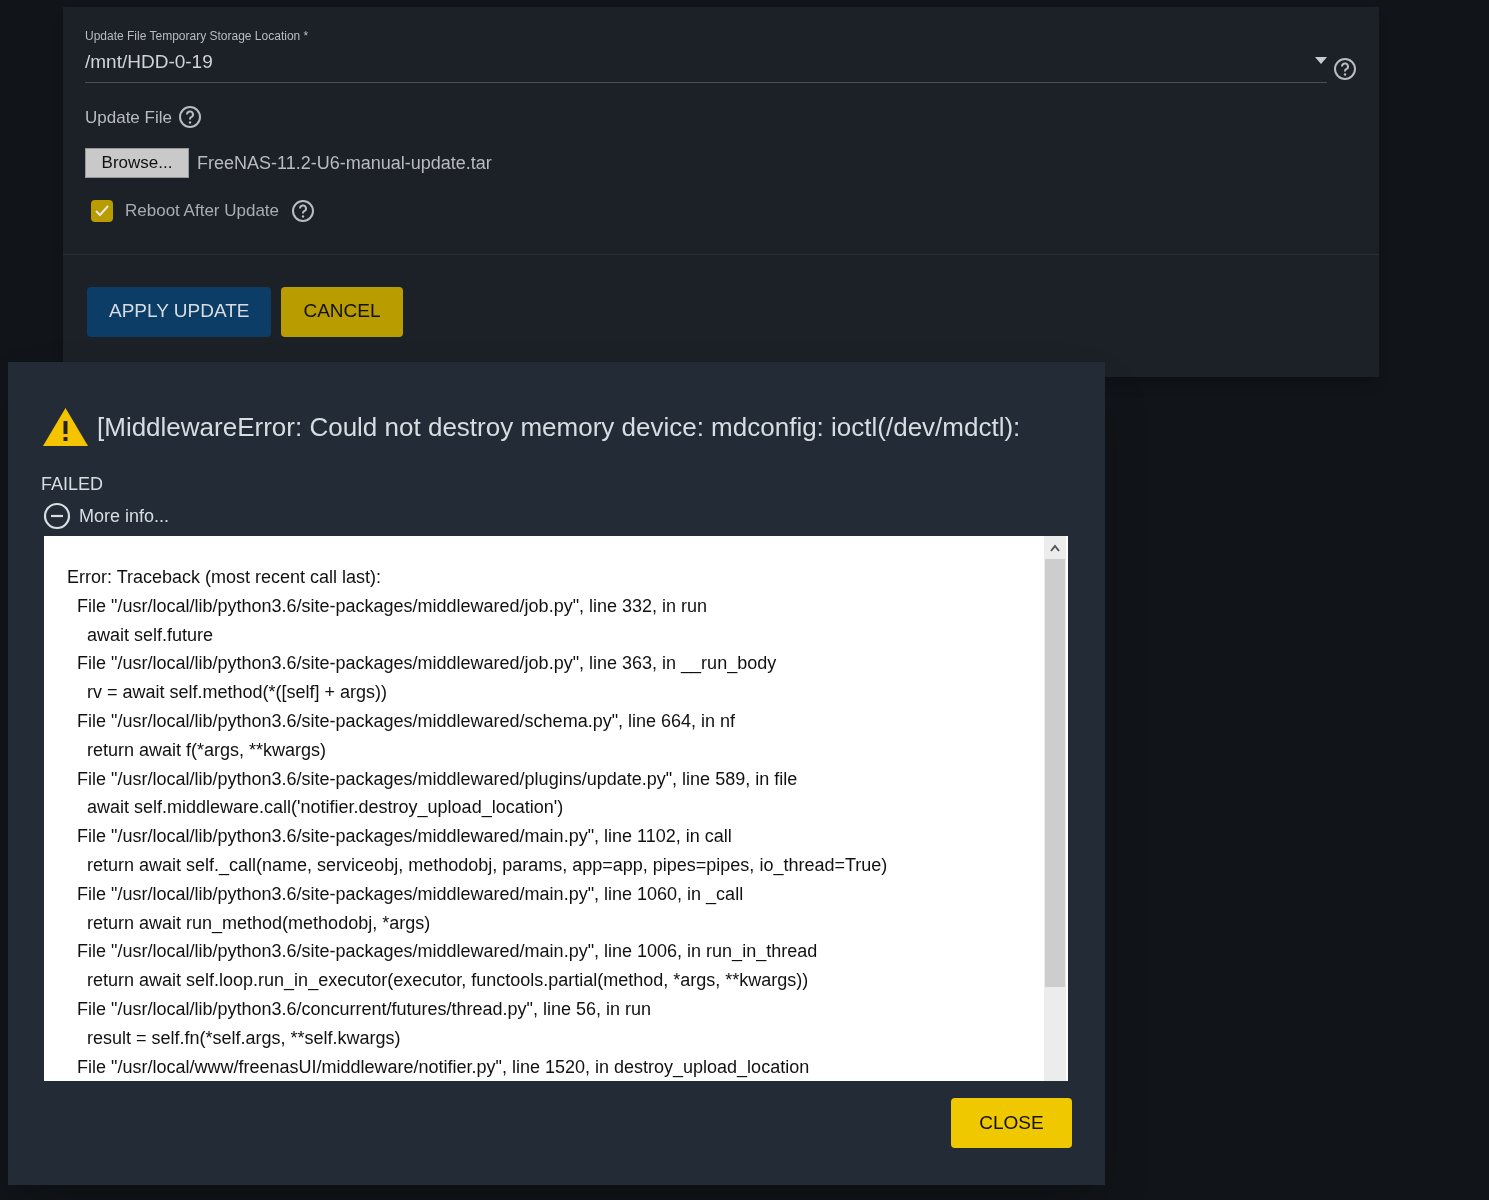 This screenshot has width=1489, height=1200. What do you see at coordinates (344, 163) in the screenshot?
I see `file-name: FreeNAS-11.2-U6-manual-update.tar` at bounding box center [344, 163].